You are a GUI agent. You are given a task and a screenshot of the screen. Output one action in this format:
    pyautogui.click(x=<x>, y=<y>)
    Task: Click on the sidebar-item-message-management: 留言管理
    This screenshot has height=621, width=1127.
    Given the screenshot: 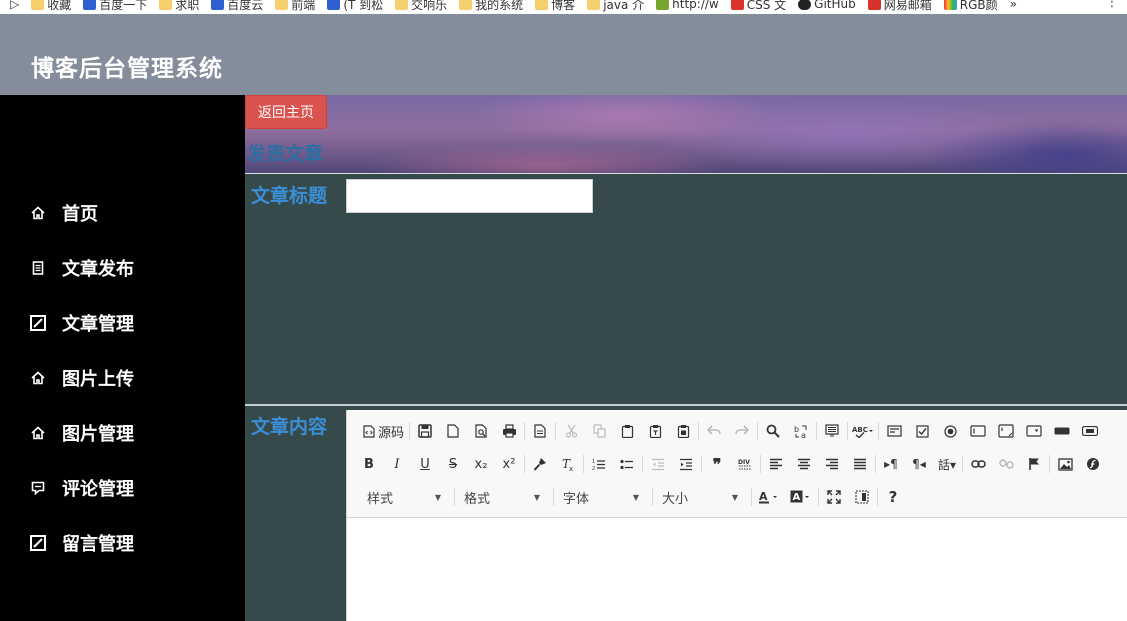 What is the action you would take?
    pyautogui.click(x=82, y=543)
    